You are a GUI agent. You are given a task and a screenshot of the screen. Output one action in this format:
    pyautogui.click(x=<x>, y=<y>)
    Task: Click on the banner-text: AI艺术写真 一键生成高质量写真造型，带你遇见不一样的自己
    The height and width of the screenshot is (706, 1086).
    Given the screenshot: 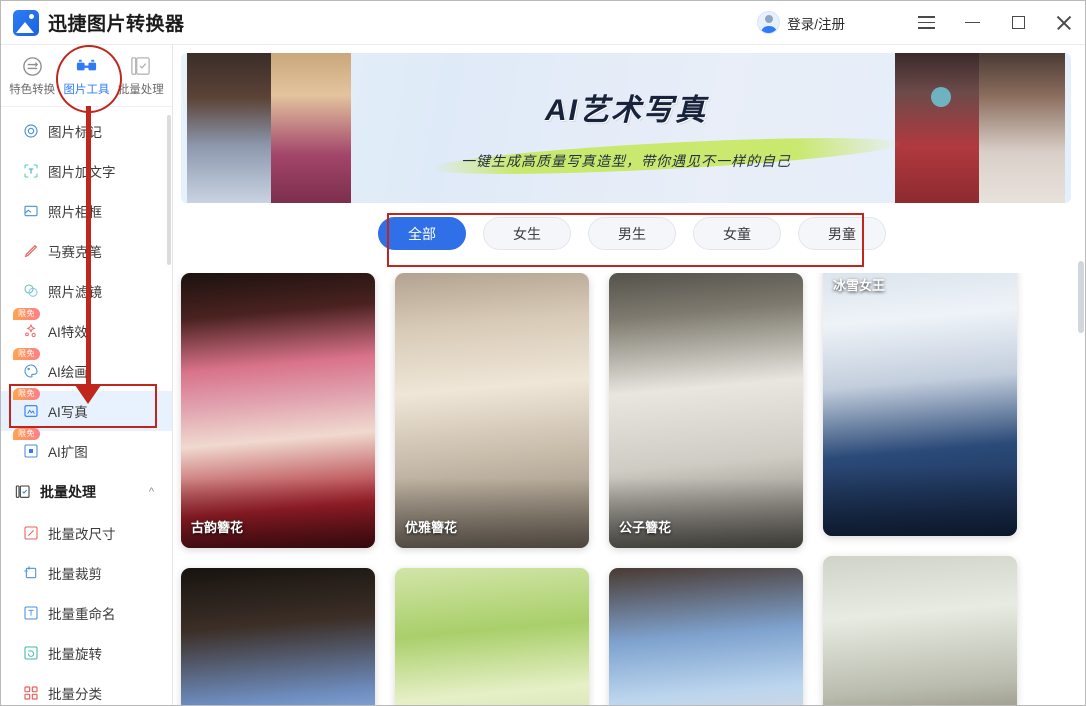 What is the action you would take?
    pyautogui.click(x=626, y=128)
    